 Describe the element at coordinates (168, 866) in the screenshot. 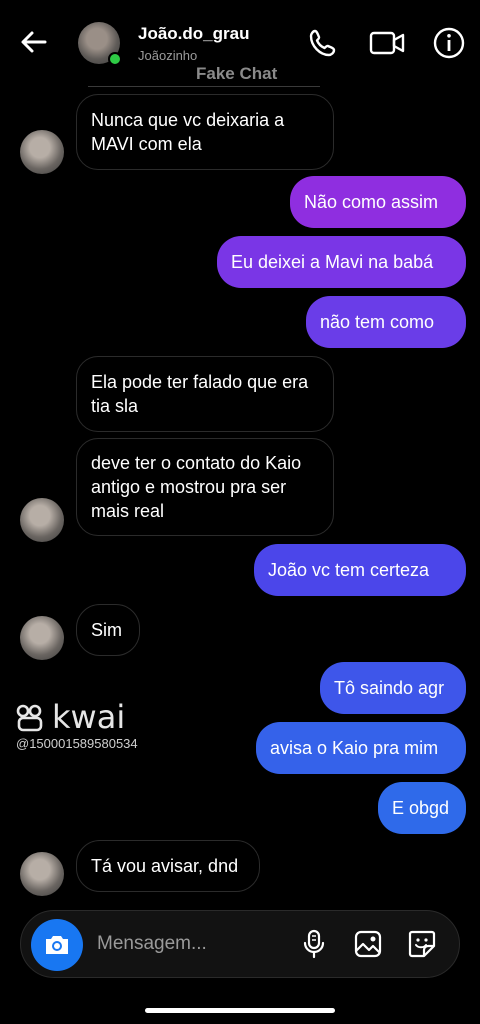

I see `message-bubble-received: Tá vou avisar, dnd` at that location.